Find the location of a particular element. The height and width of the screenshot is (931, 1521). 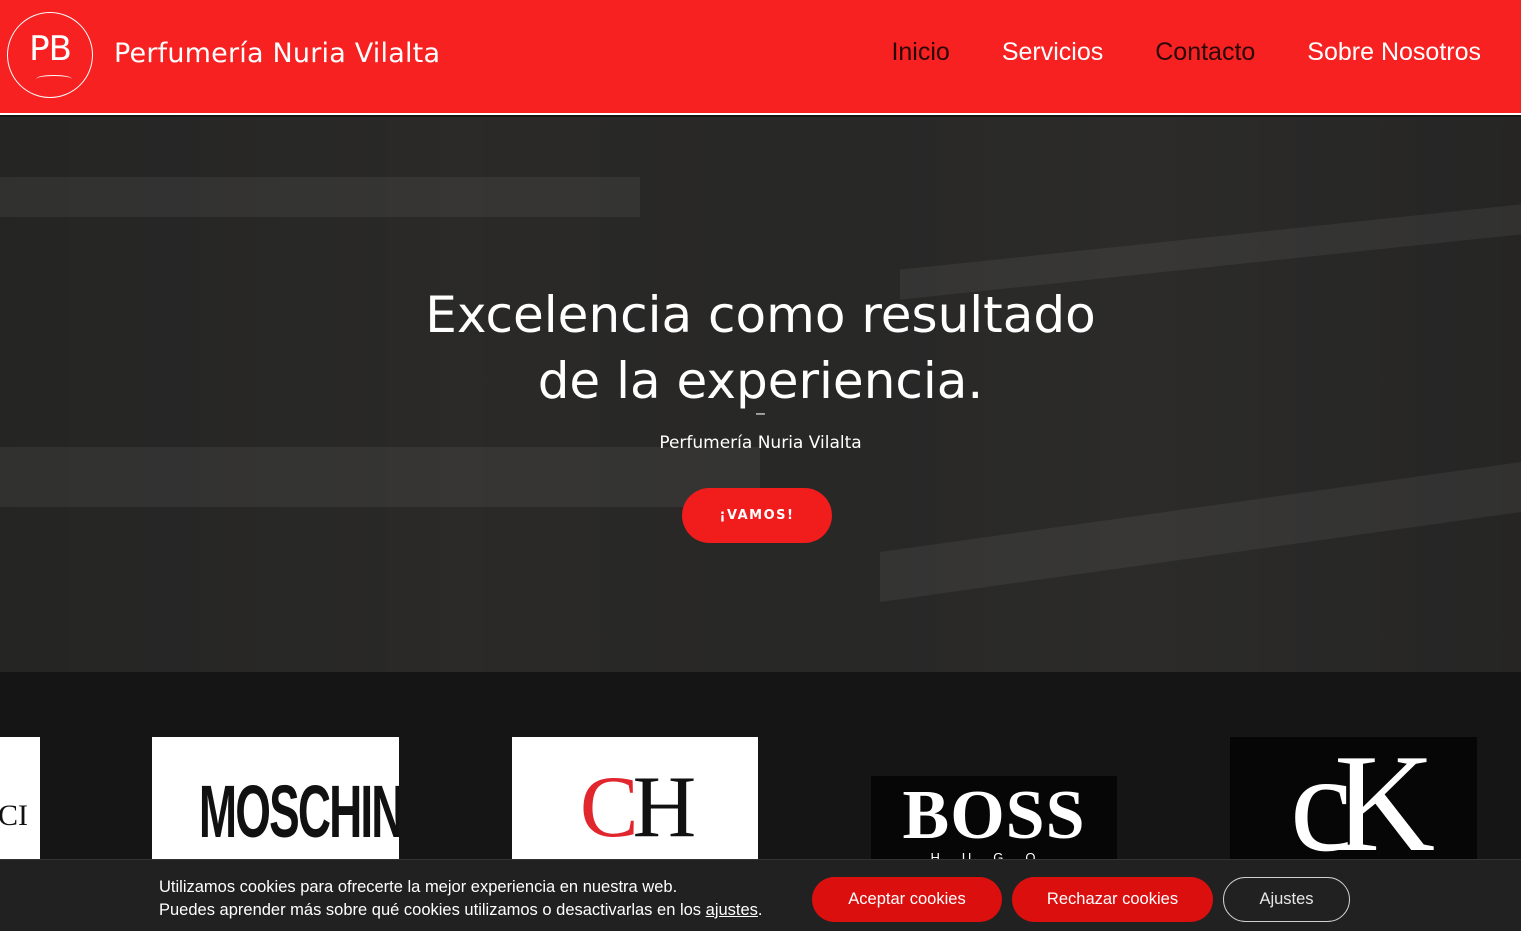

logo-swoosh is located at coordinates (54, 79).